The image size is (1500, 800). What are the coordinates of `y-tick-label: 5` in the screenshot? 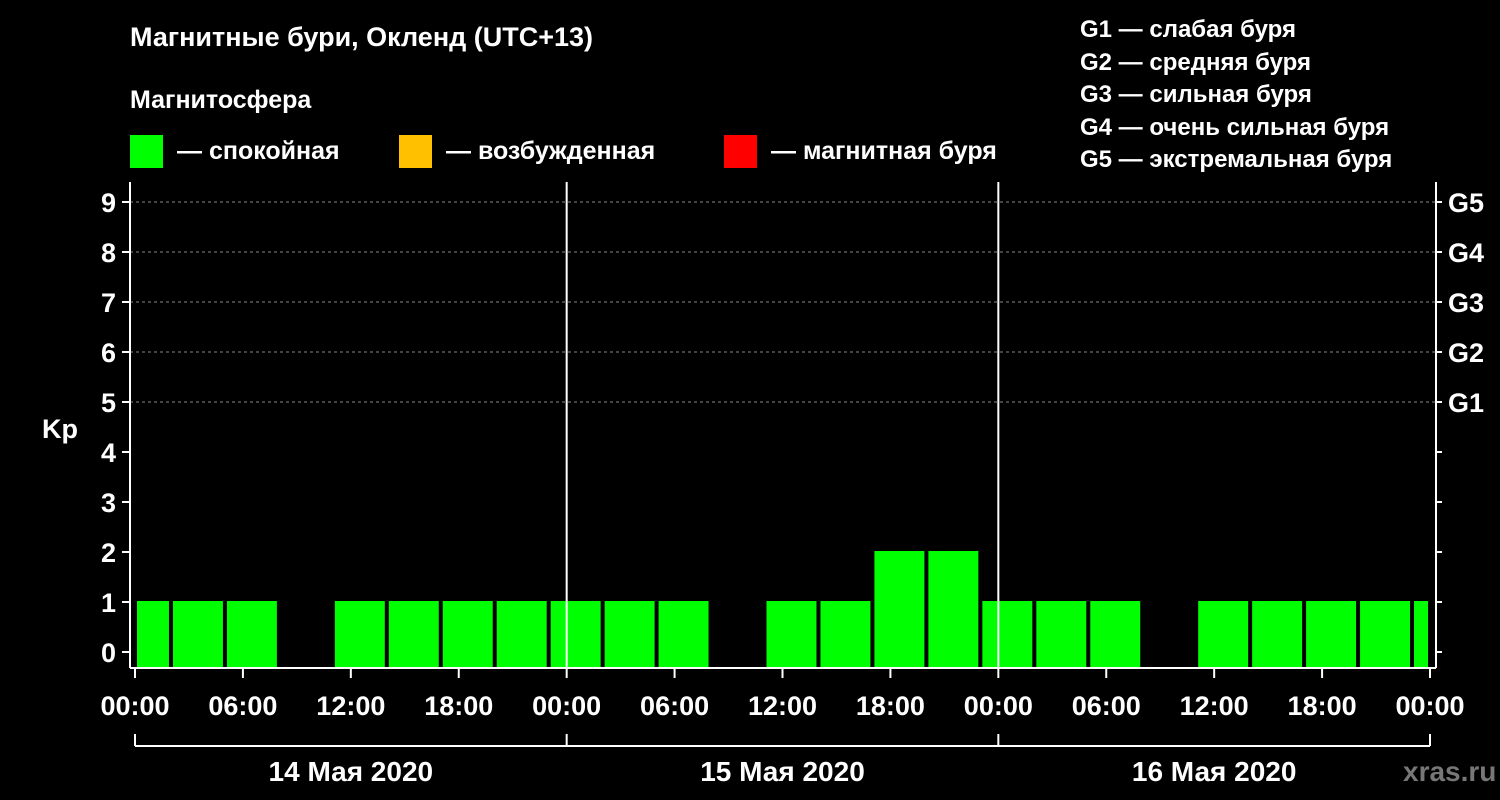 It's located at (108, 403).